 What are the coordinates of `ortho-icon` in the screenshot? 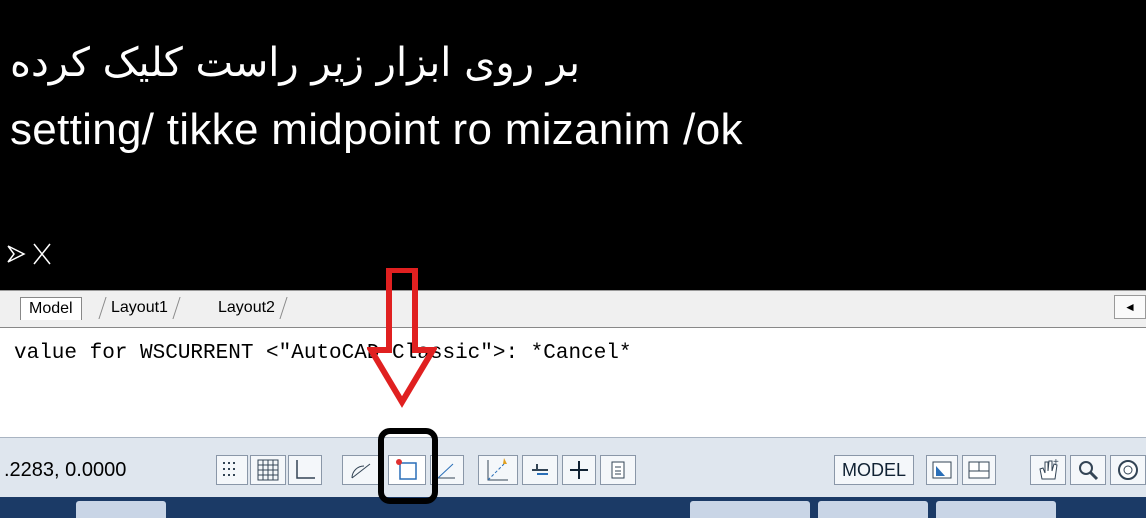 It's located at (305, 469).